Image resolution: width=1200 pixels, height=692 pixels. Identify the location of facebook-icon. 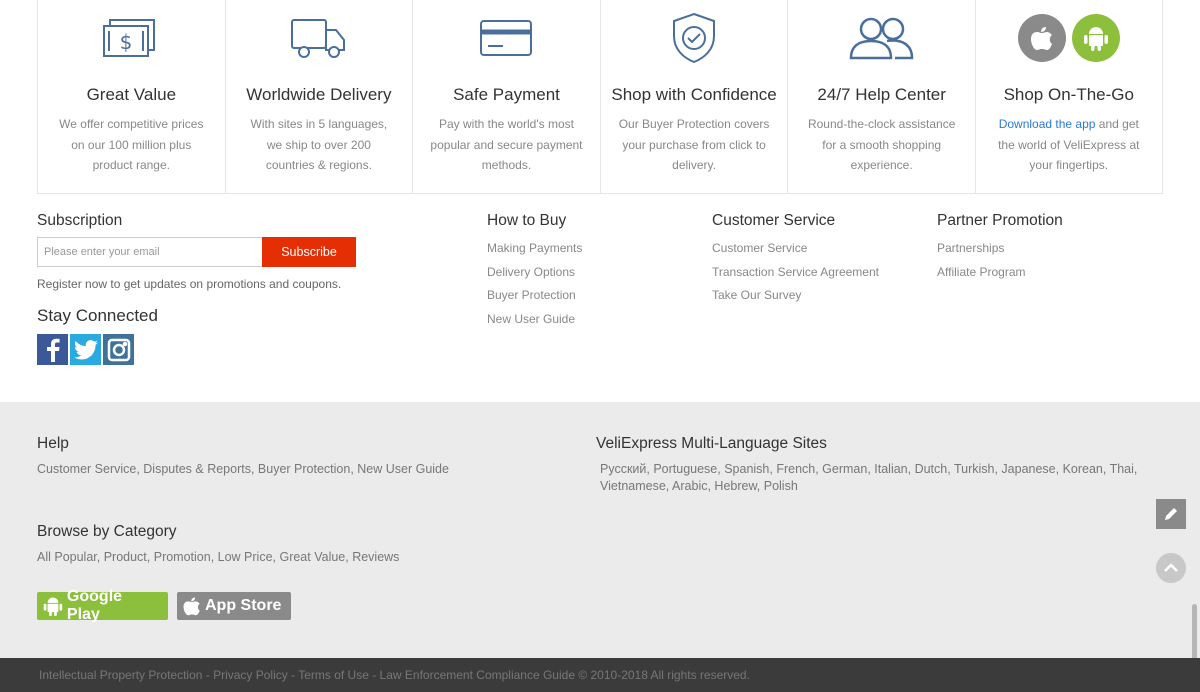
(52, 349).